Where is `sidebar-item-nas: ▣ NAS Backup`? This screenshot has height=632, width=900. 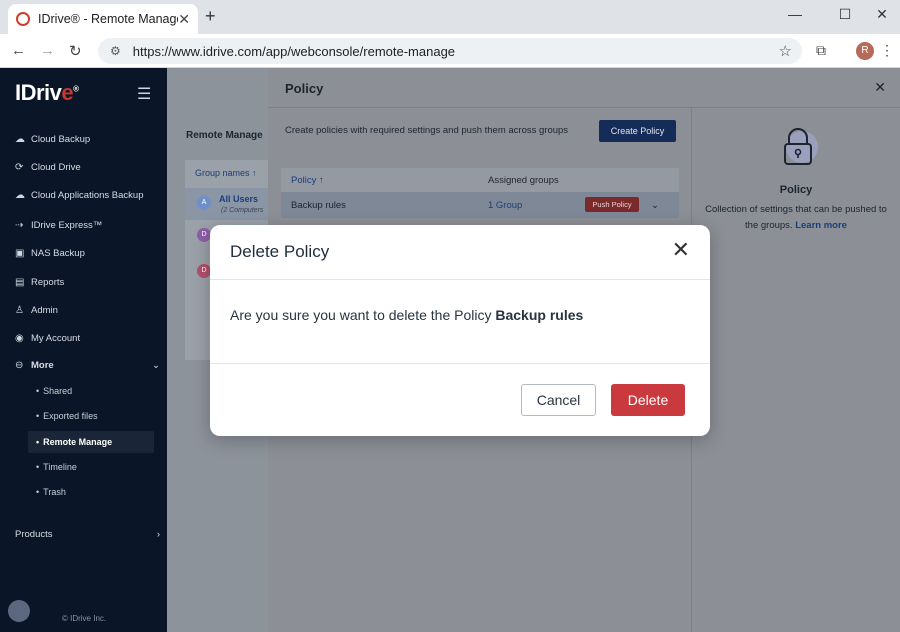
sidebar-item-nas: ▣ NAS Backup is located at coordinates (50, 253).